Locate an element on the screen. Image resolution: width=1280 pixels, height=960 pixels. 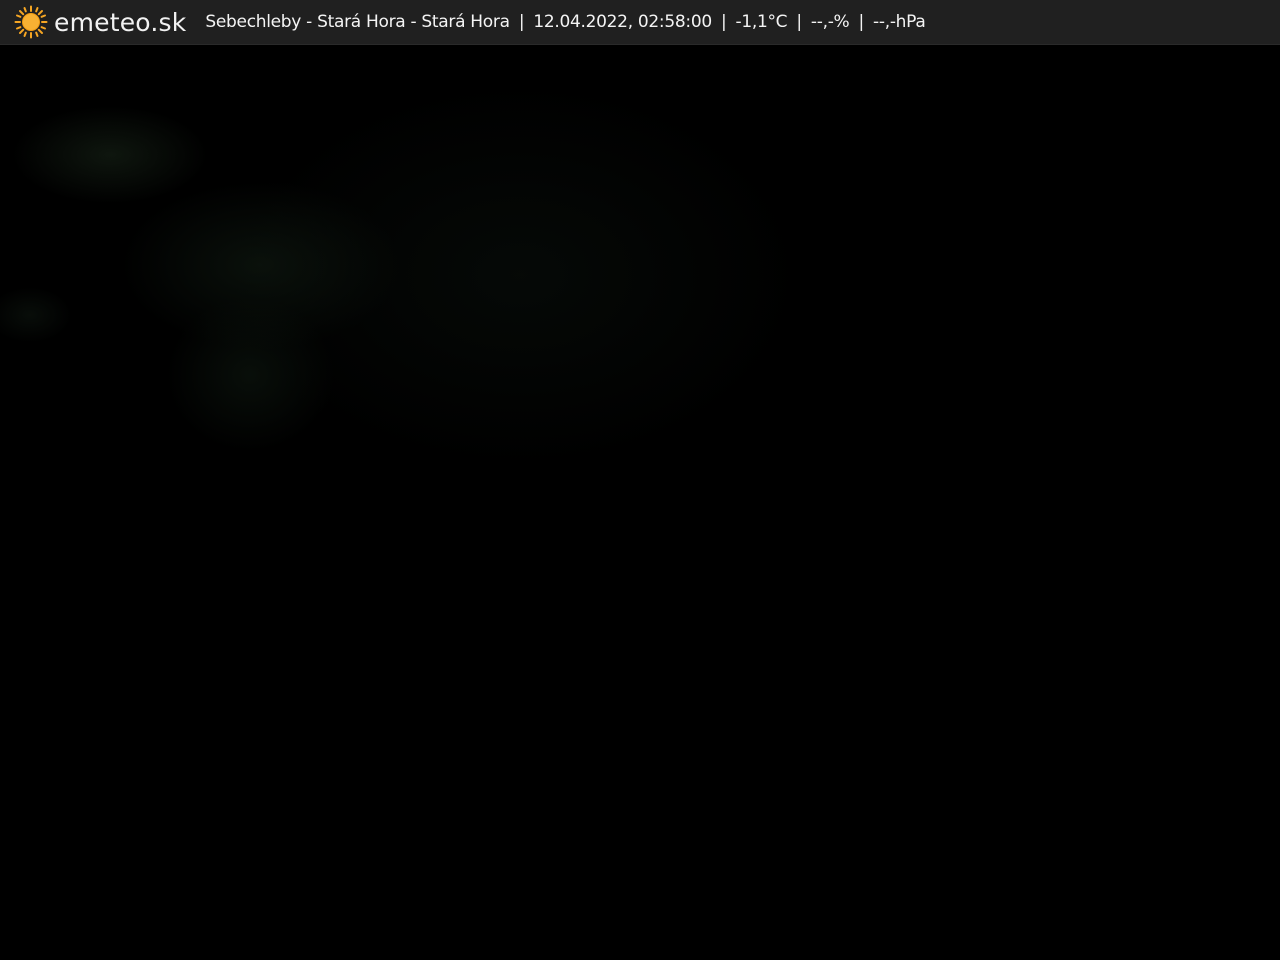
sun-icon is located at coordinates (31, 22).